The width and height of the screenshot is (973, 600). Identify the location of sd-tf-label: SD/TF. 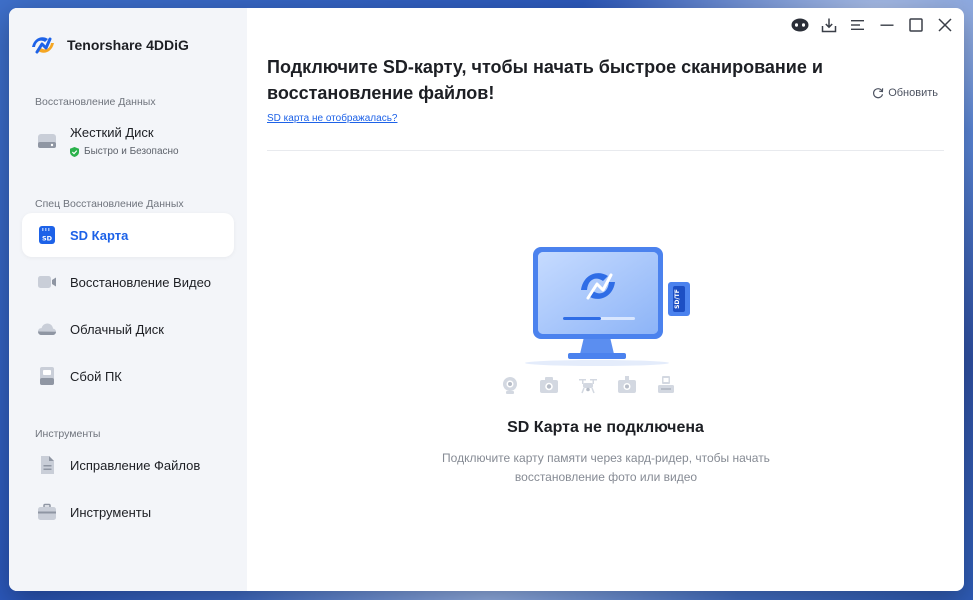
(677, 299).